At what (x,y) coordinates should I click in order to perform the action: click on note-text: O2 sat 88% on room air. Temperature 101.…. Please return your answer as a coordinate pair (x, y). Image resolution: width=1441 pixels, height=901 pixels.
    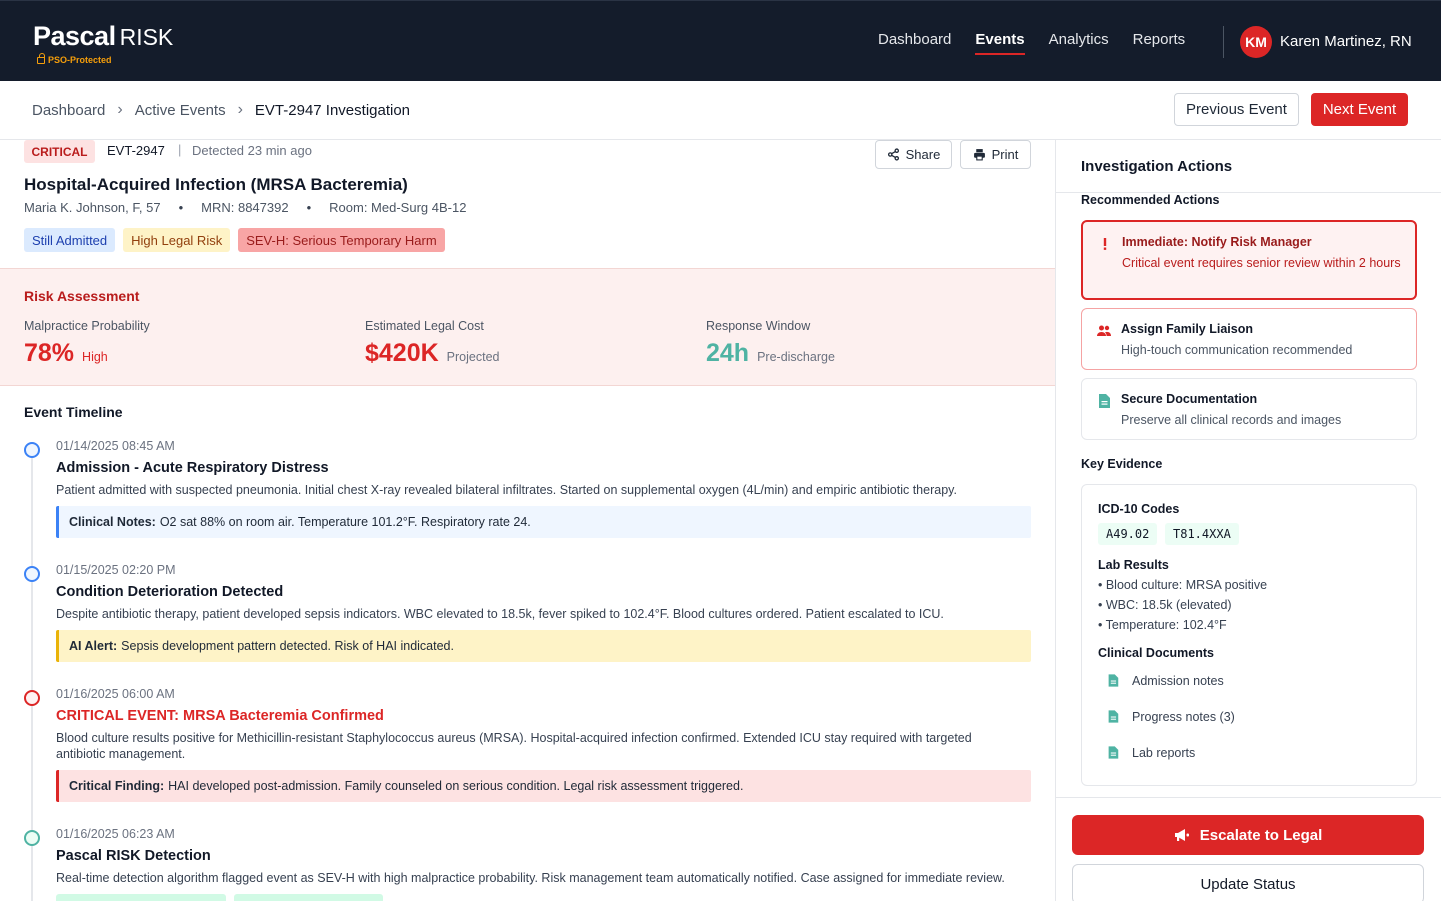
    Looking at the image, I should click on (345, 522).